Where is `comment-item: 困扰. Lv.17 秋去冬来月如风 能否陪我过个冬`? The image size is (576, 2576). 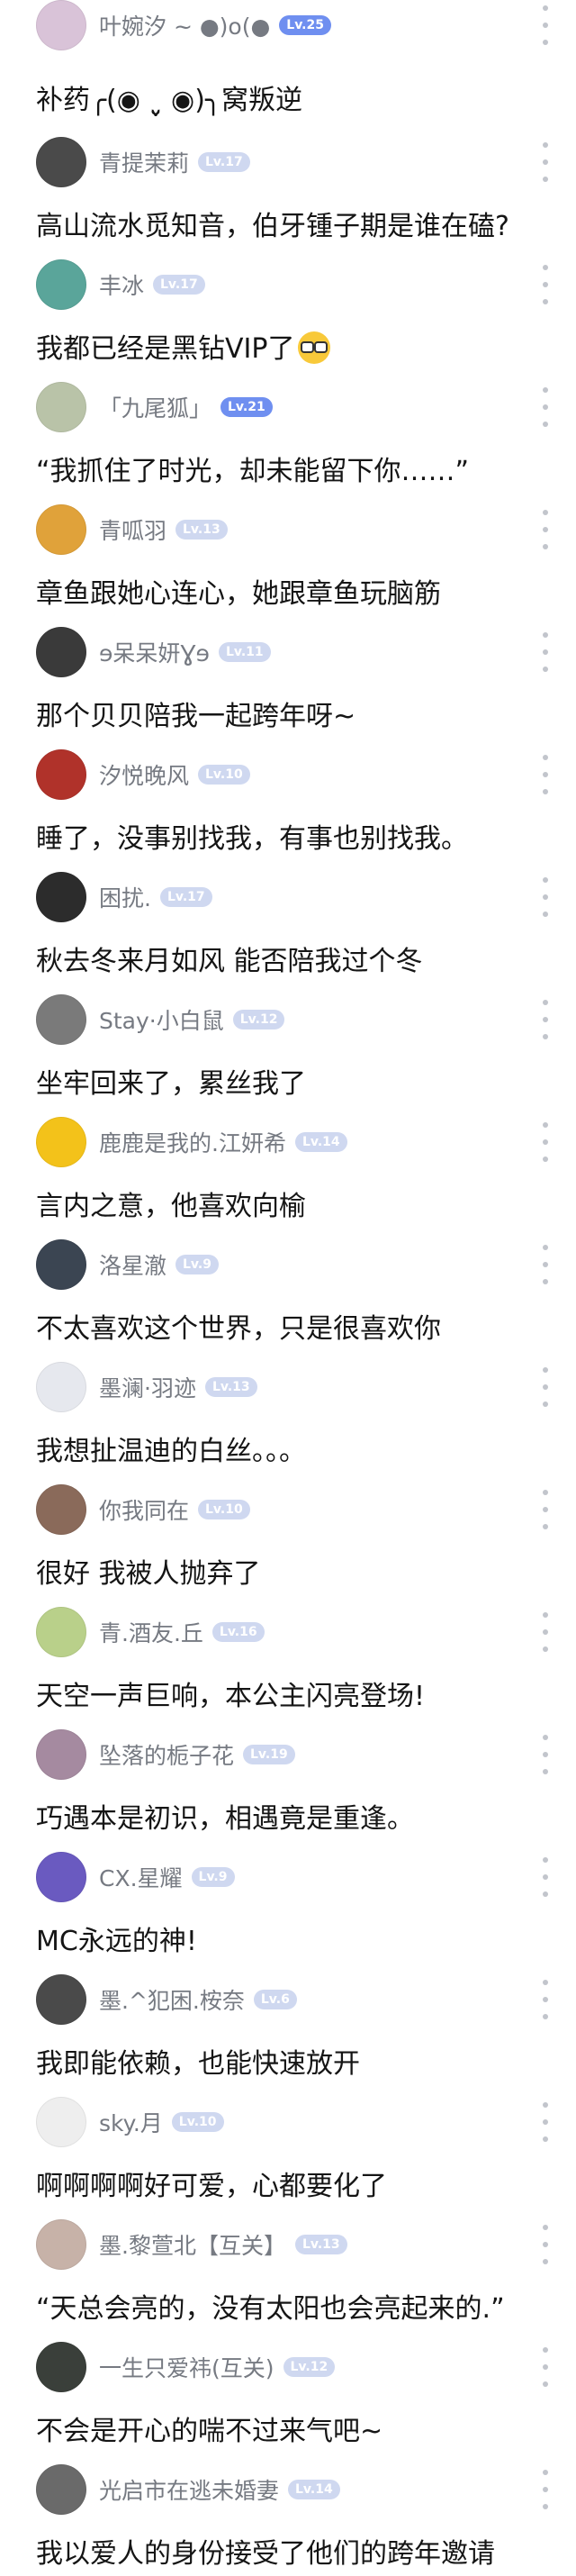
comment-item: 困扰. Lv.17 秋去冬来月如风 能否陪我过个冬 is located at coordinates (288, 933).